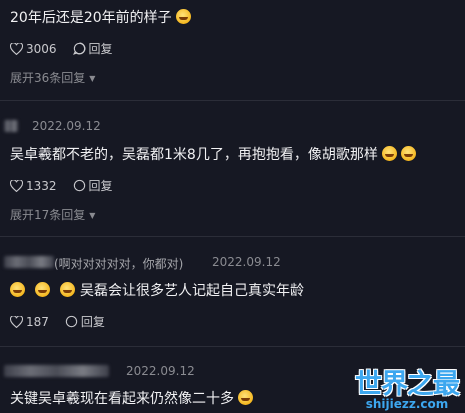  I want to click on like-count: 1332, so click(41, 185).